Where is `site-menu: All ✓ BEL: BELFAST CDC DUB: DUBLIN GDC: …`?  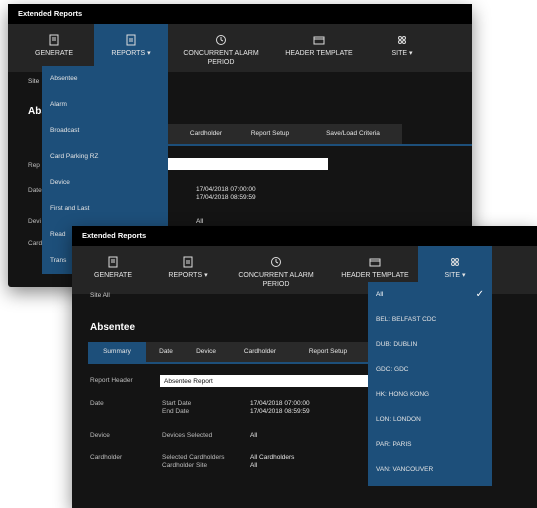 site-menu: All ✓ BEL: BELFAST CDC DUB: DUBLIN GDC: … is located at coordinates (430, 384).